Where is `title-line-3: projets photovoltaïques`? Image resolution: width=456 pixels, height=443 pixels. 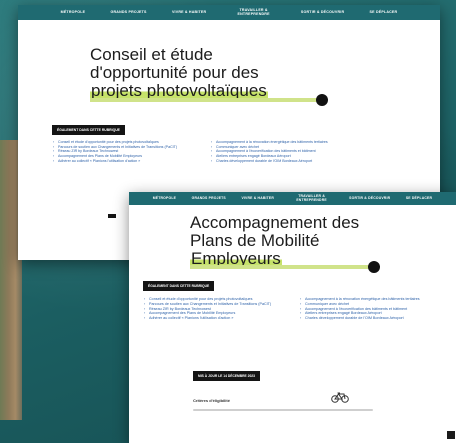
title-line-3: projets photovoltaïques is located at coordinates (179, 90).